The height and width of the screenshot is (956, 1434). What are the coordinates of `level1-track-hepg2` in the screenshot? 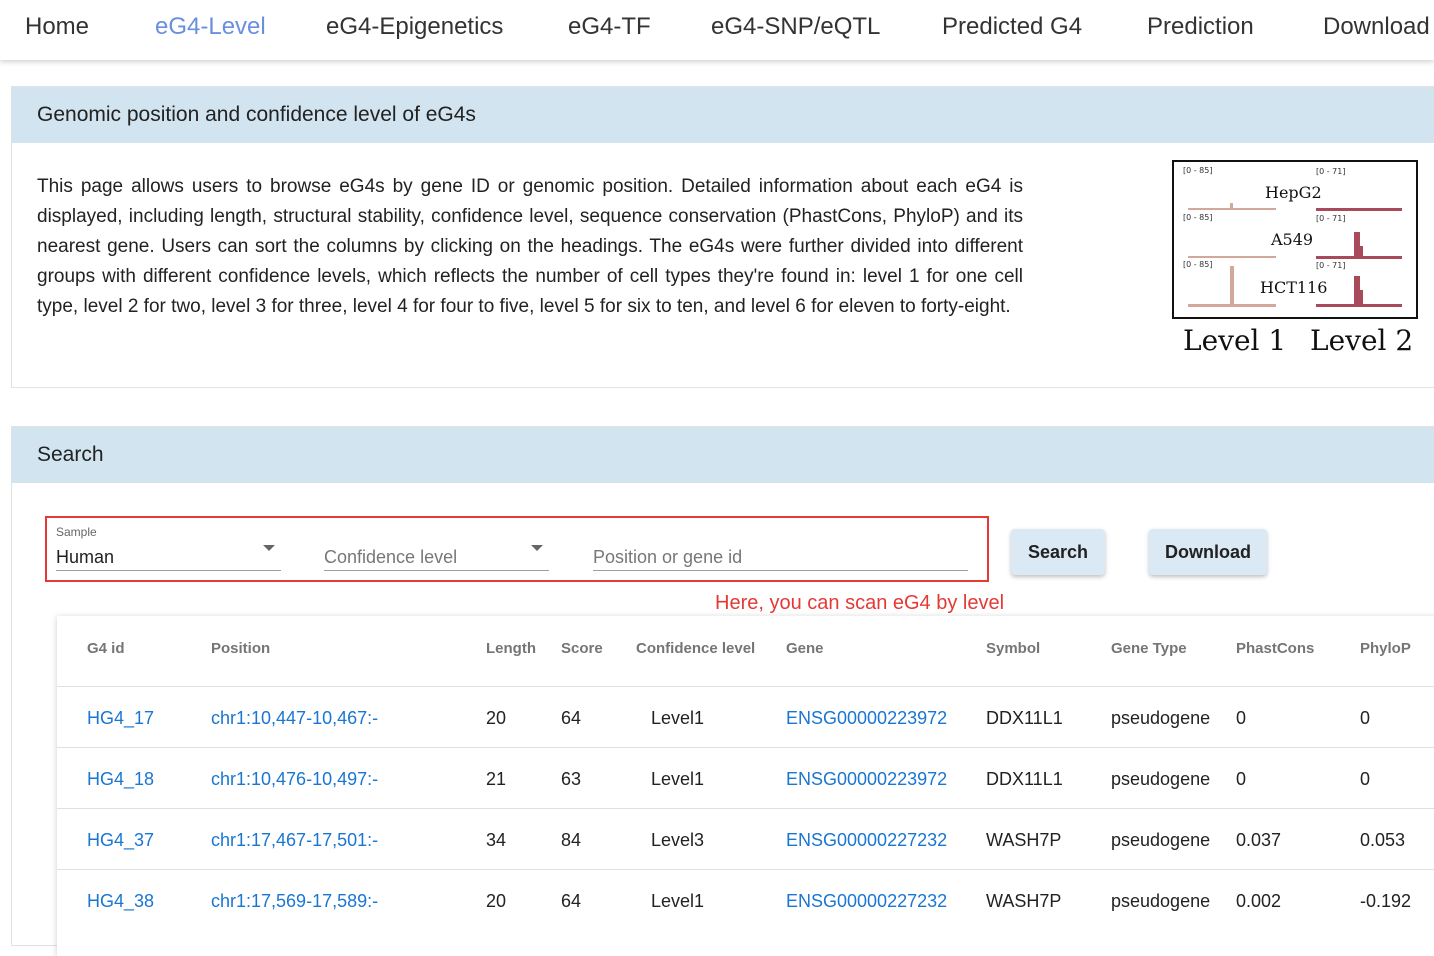 It's located at (1232, 209).